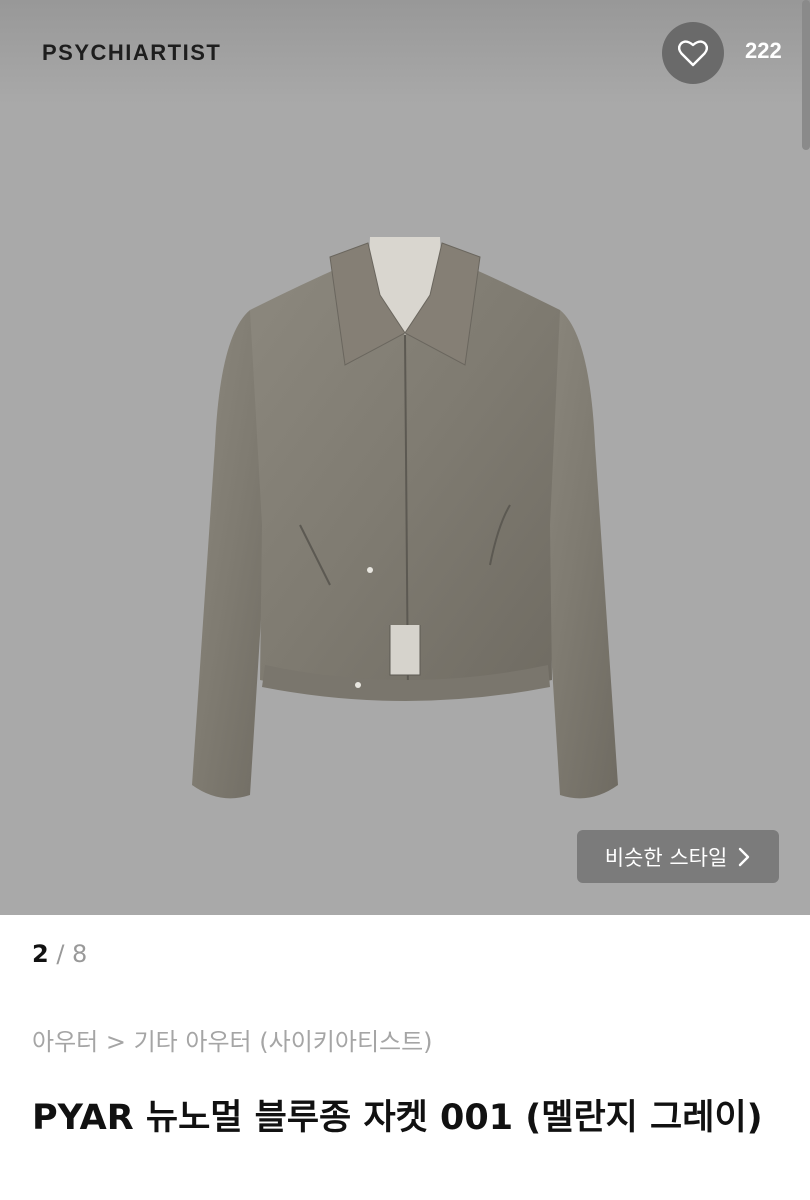 The width and height of the screenshot is (810, 1200). I want to click on brand-name: PSYCHIARTIST, so click(131, 53).